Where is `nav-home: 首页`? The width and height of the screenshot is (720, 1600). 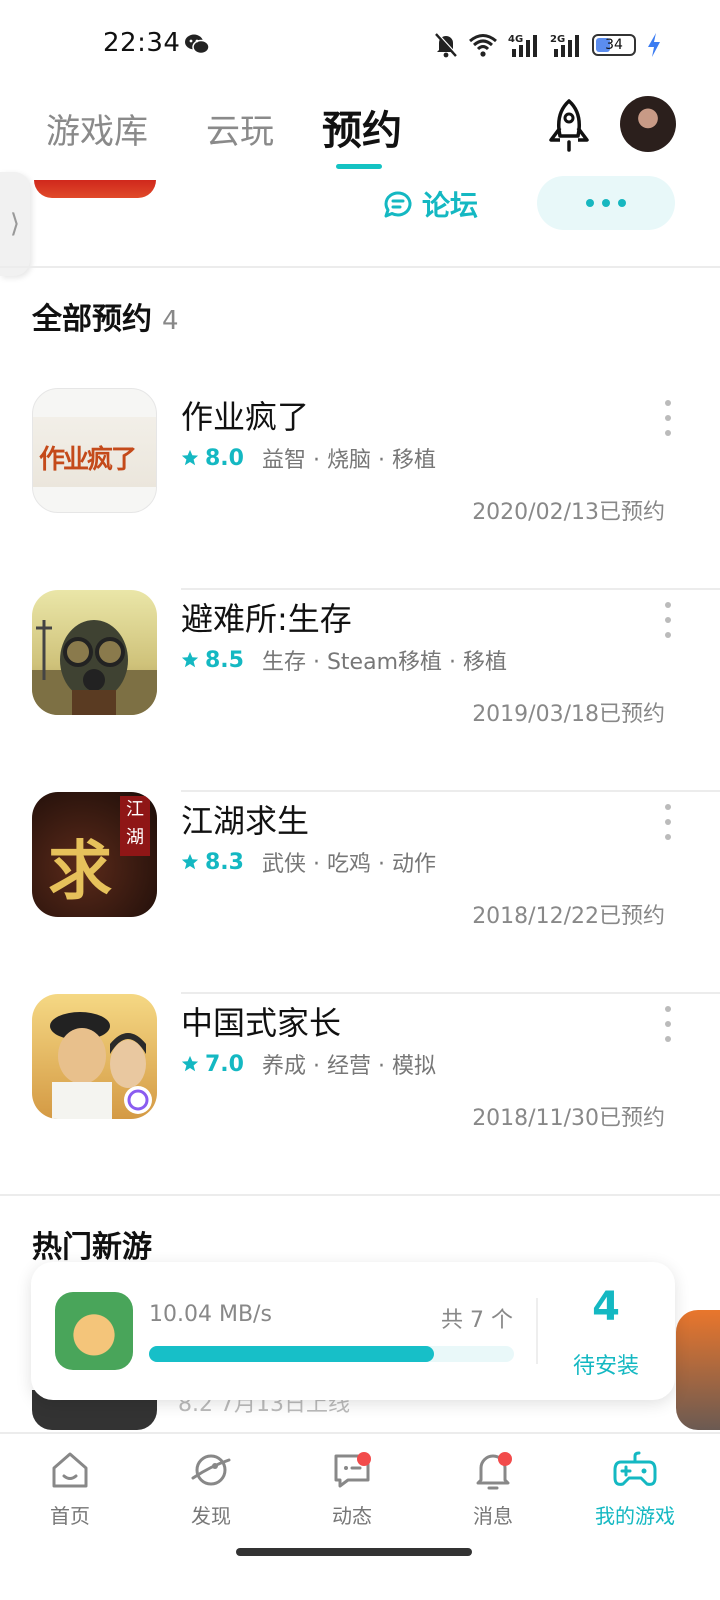 nav-home: 首页 is located at coordinates (70, 1488).